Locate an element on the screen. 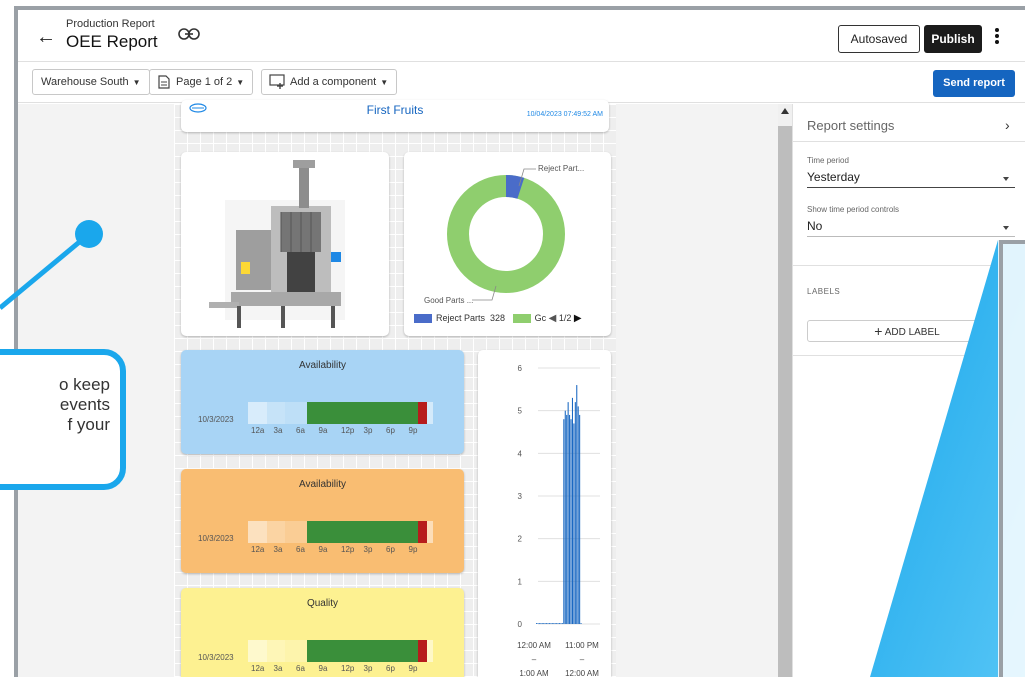 The width and height of the screenshot is (1025, 677). y-tick-label: 4 is located at coordinates (520, 453).